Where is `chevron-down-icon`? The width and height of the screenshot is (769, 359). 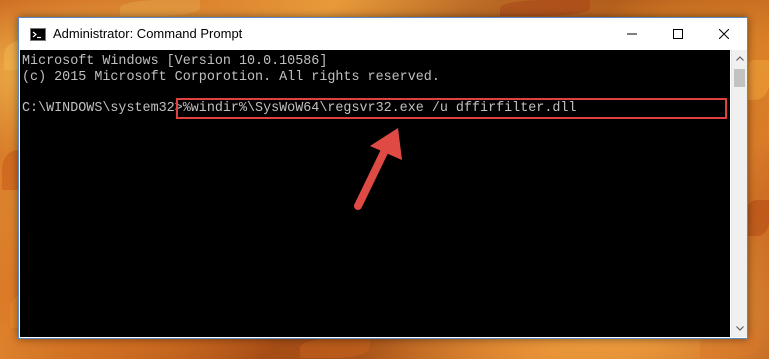 chevron-down-icon is located at coordinates (739, 328).